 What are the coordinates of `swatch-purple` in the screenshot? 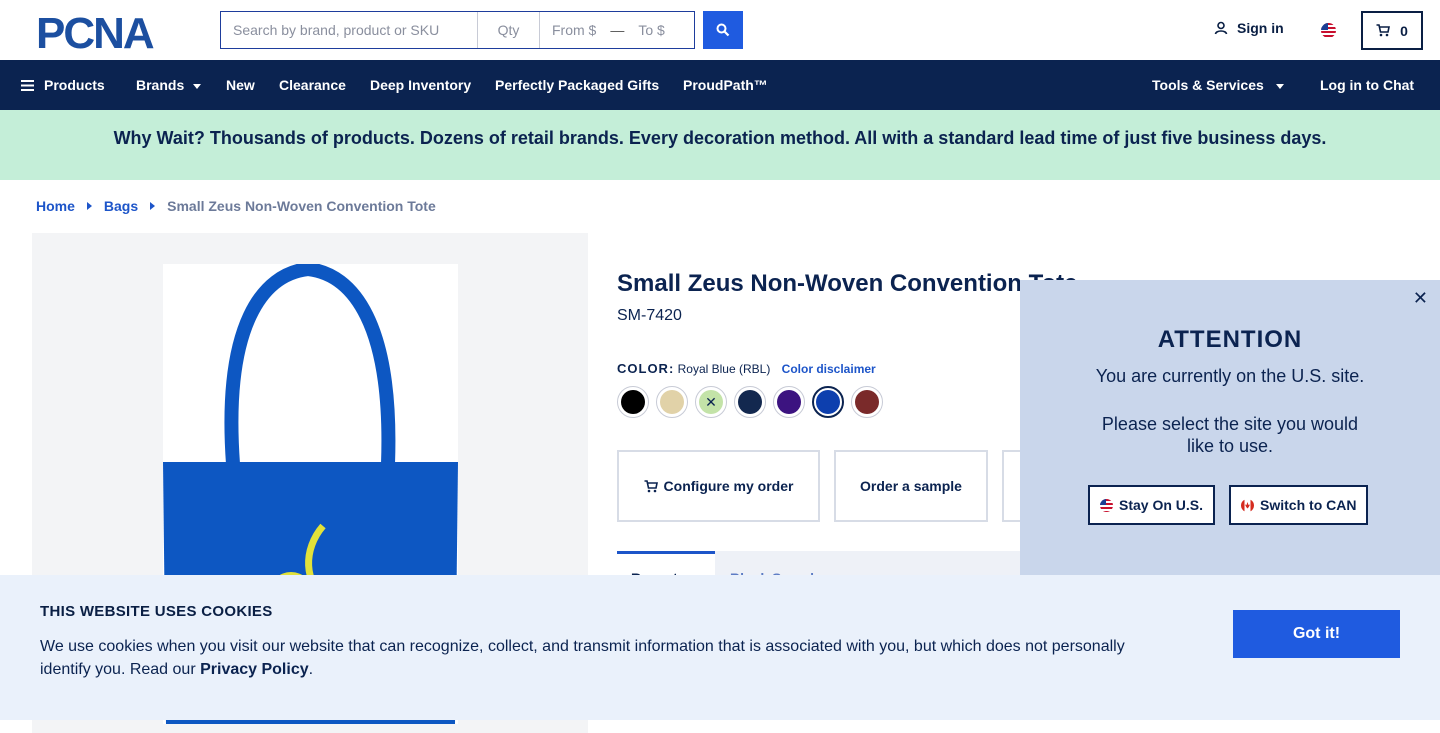 It's located at (789, 402).